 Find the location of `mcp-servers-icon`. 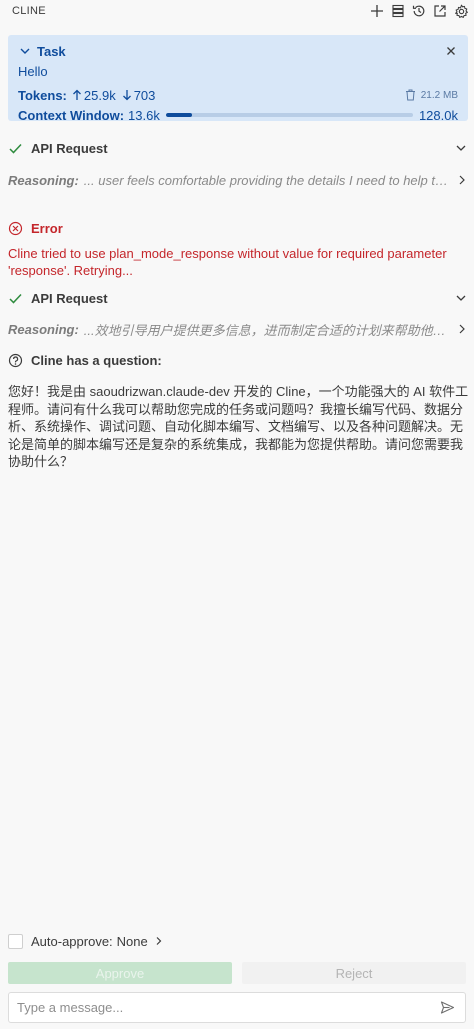

mcp-servers-icon is located at coordinates (398, 11).